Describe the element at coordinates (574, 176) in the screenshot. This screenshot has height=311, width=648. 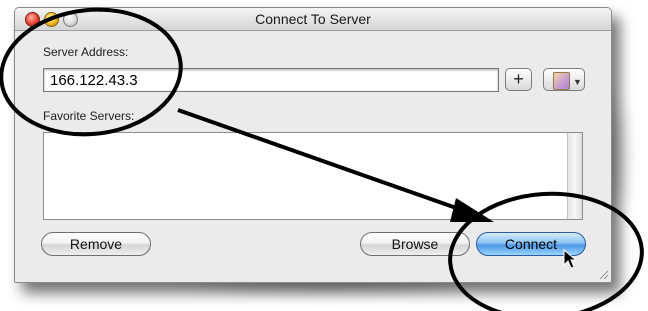
I see `favorite-servers-scrollbar` at that location.